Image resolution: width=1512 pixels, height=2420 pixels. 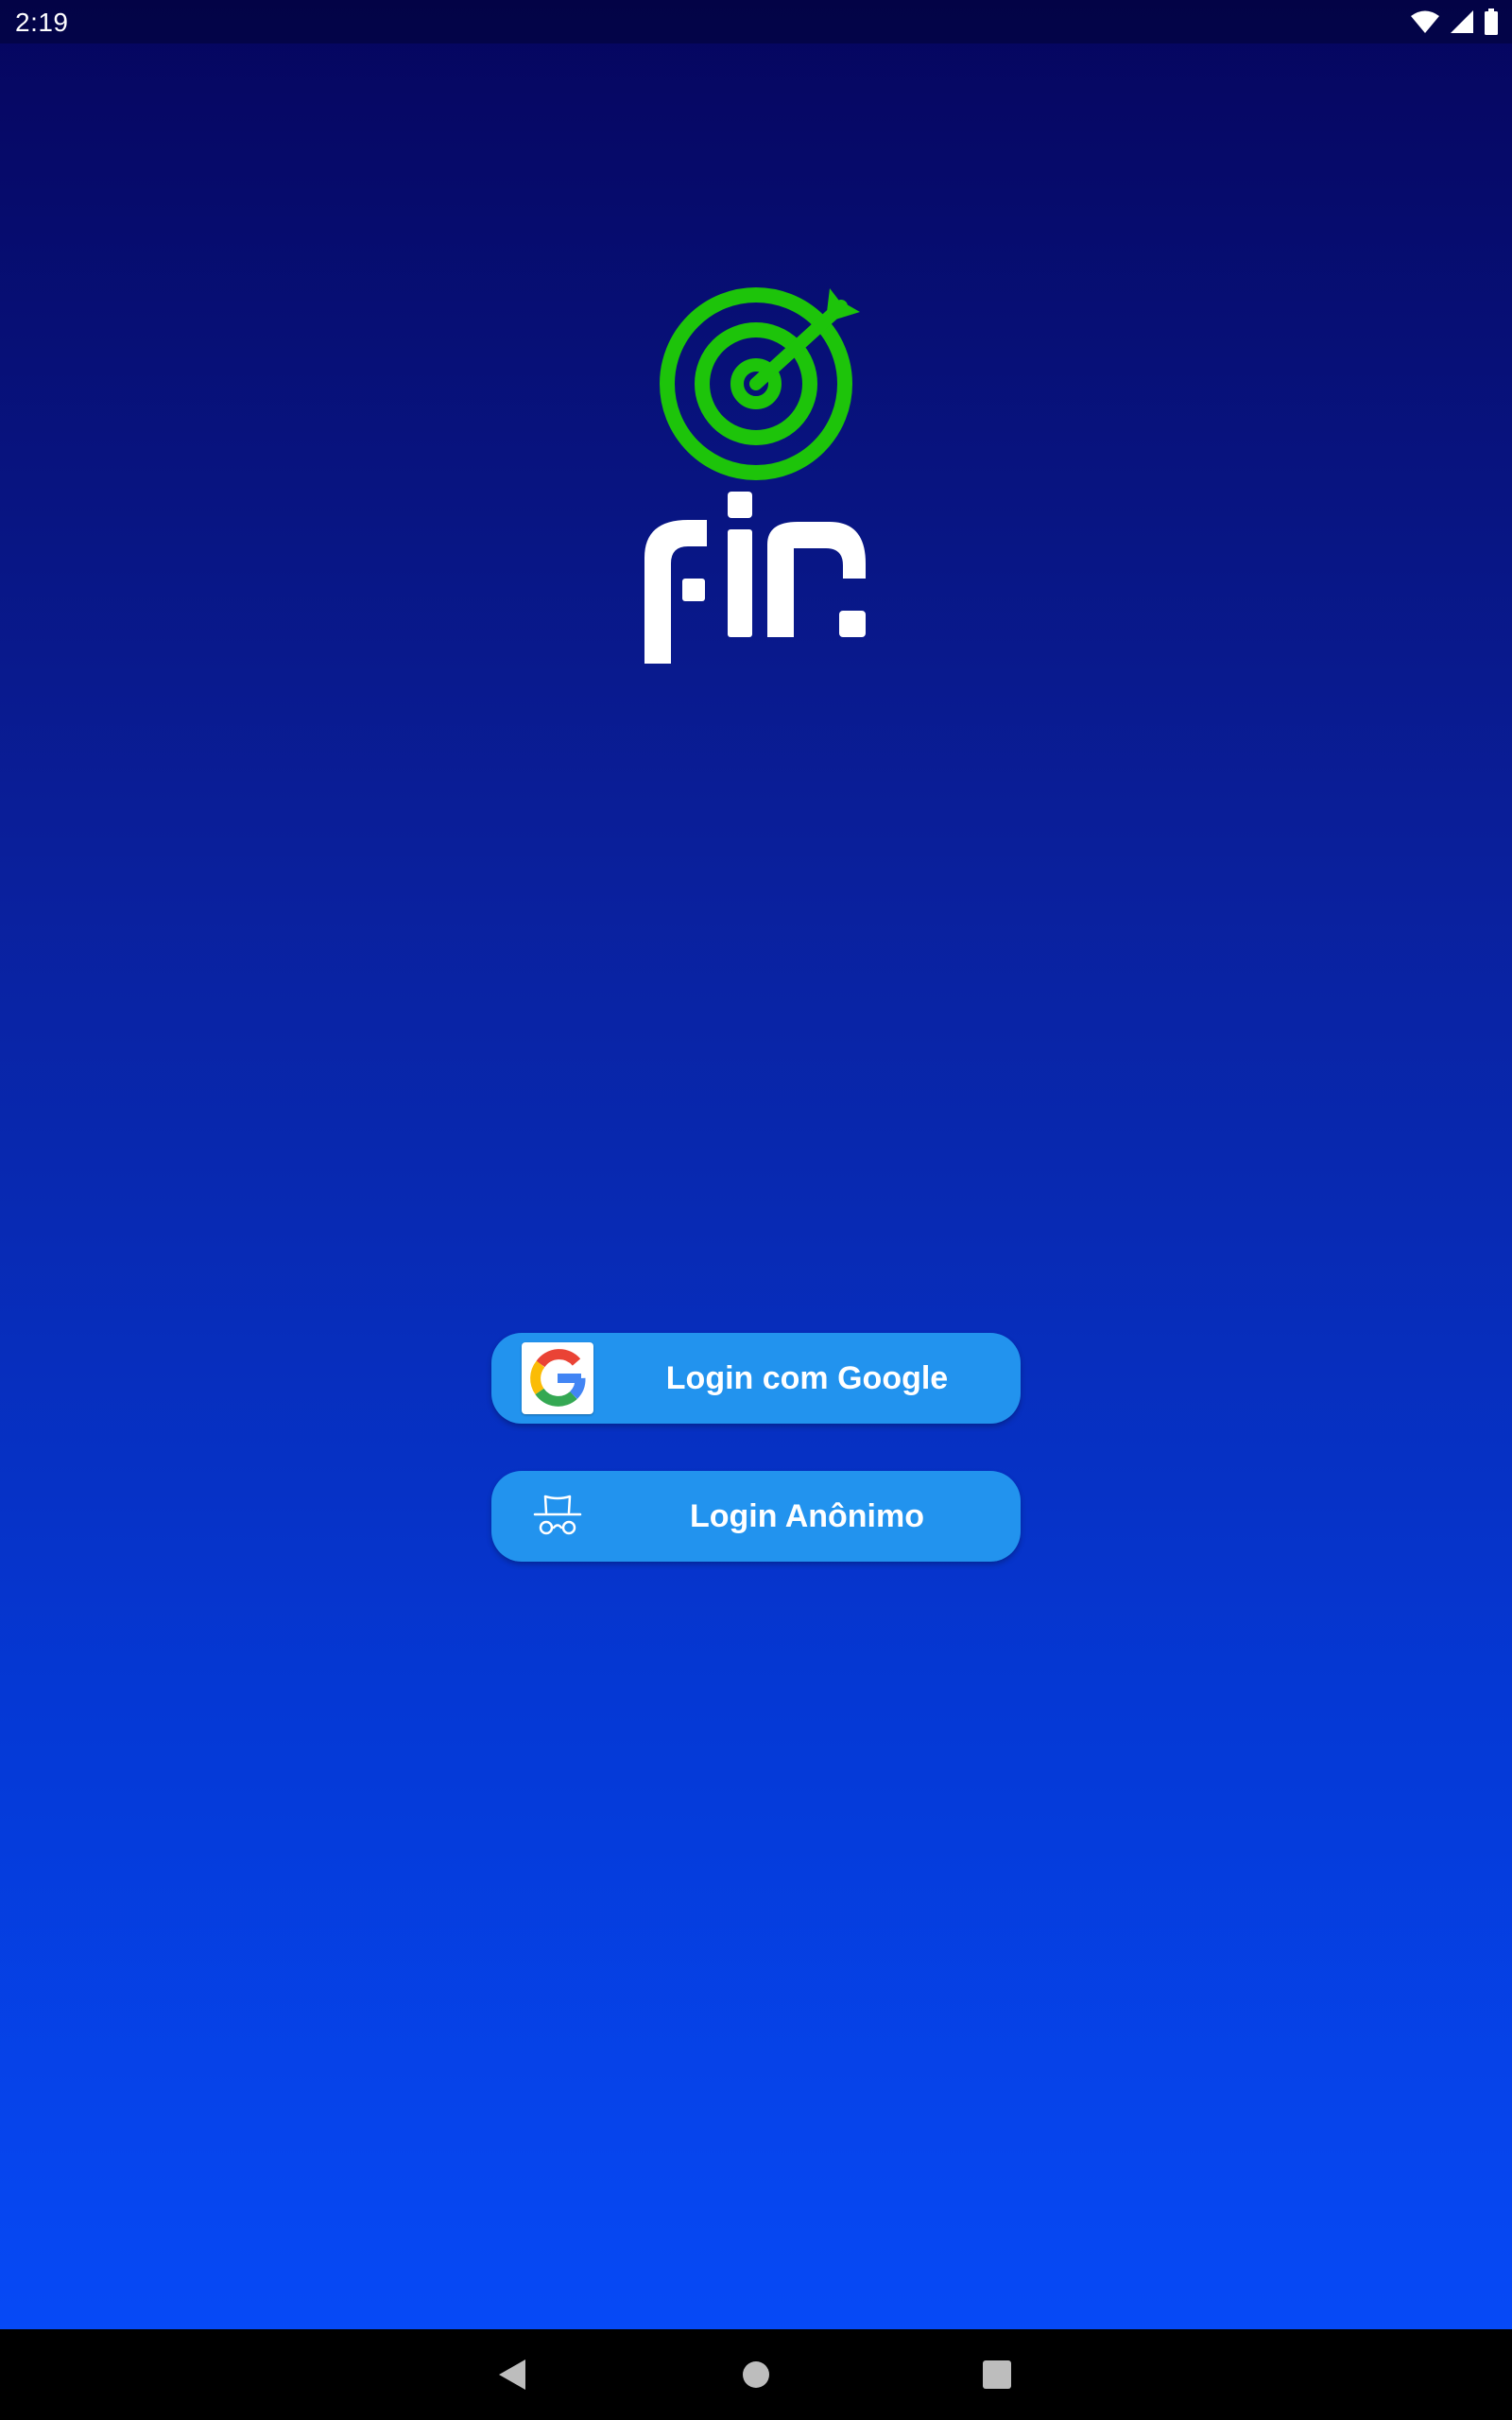 What do you see at coordinates (512, 2374) in the screenshot?
I see `back-icon` at bounding box center [512, 2374].